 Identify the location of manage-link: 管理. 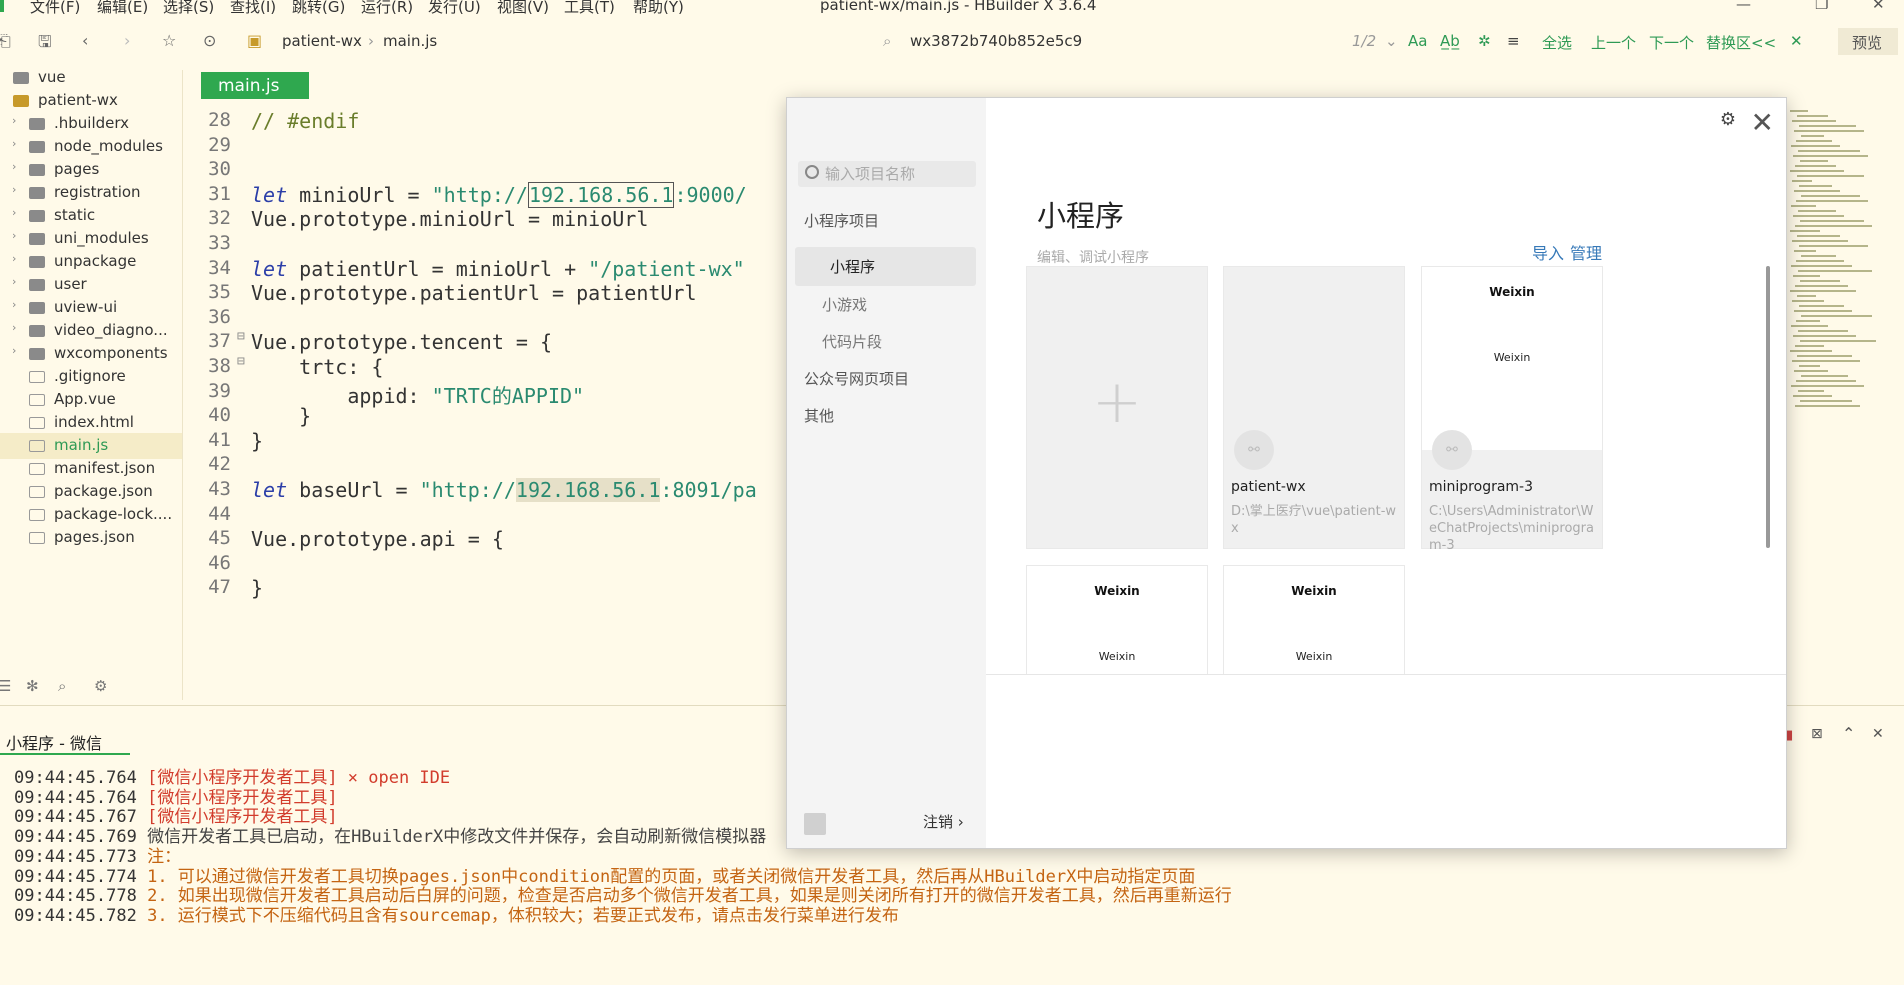
(1586, 252).